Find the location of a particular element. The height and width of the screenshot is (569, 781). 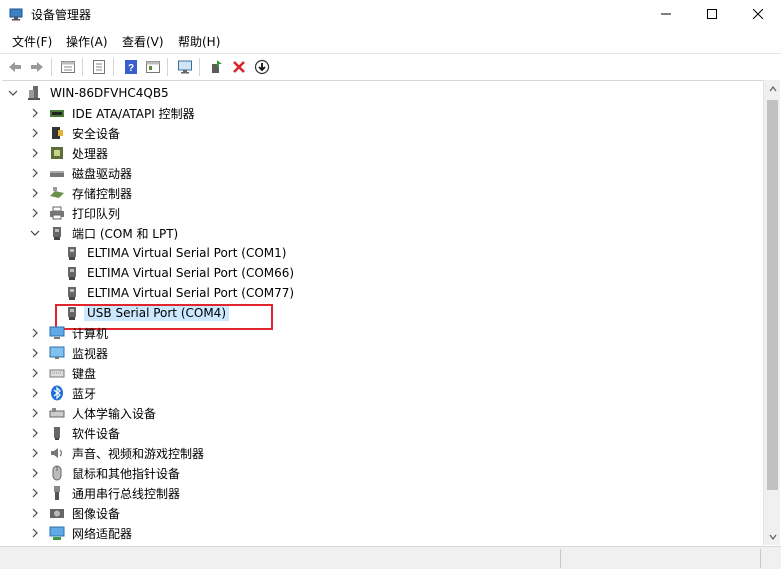

tree-category: 计算机 is located at coordinates (70, 333).